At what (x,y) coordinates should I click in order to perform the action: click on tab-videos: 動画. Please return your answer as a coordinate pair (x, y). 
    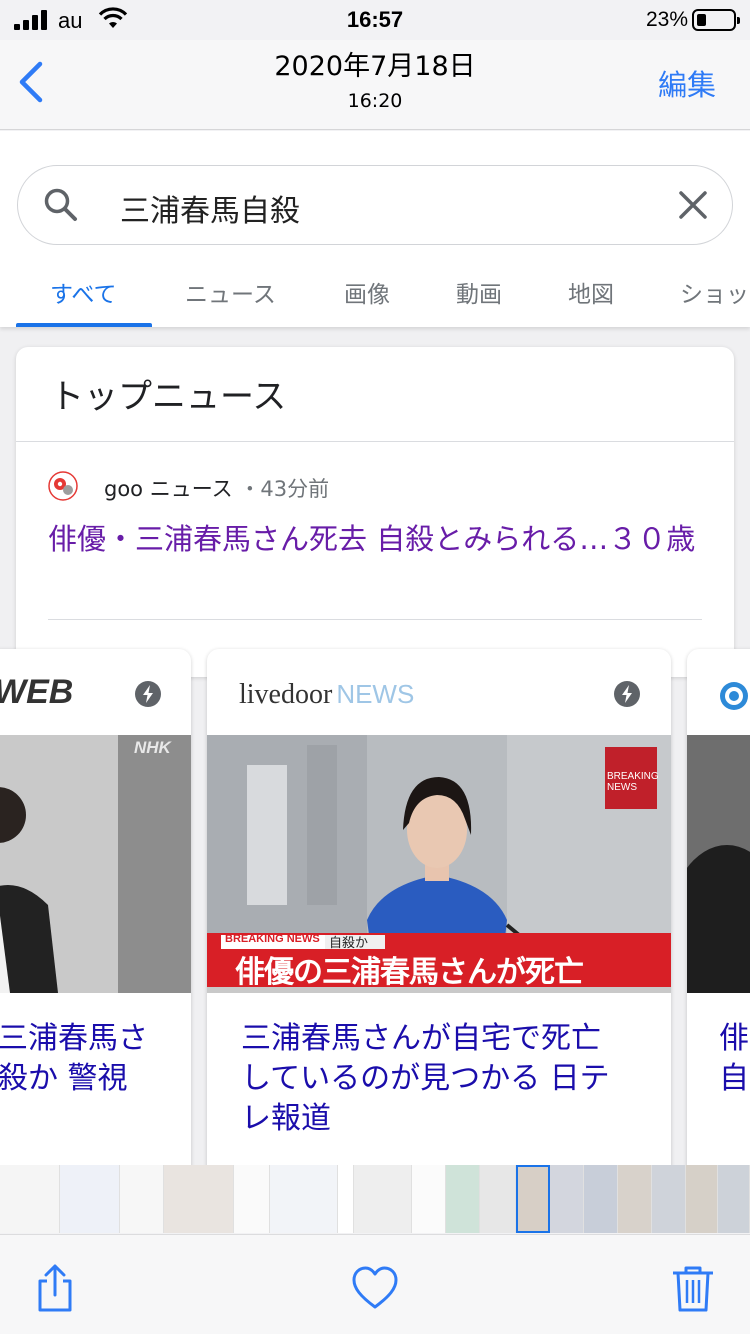
    Looking at the image, I should click on (479, 292).